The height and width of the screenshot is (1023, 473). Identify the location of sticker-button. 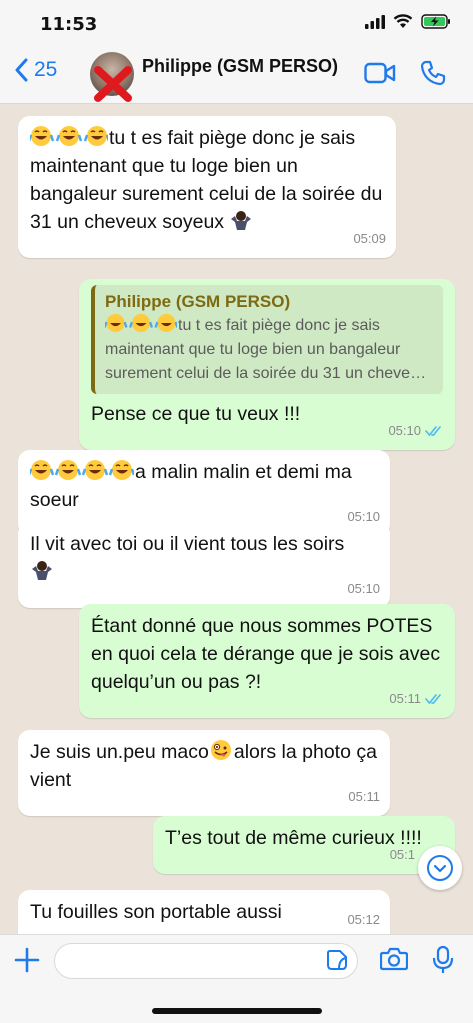
(337, 962).